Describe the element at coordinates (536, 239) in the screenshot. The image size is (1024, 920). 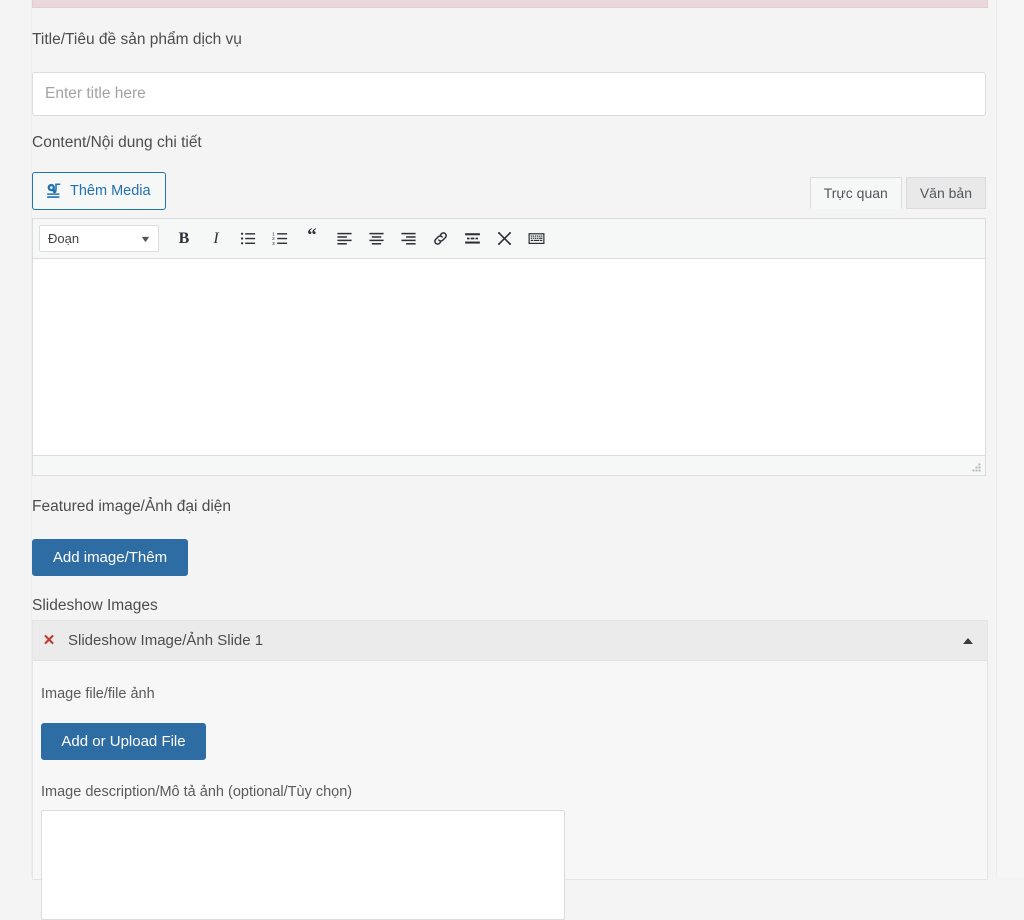
I see `keyboard-shortcuts-icon` at that location.